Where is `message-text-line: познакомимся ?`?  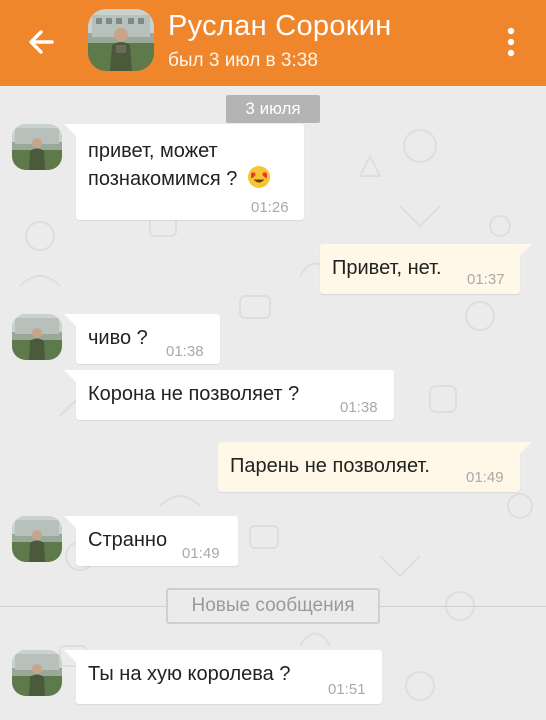 message-text-line: познакомимся ? is located at coordinates (163, 179).